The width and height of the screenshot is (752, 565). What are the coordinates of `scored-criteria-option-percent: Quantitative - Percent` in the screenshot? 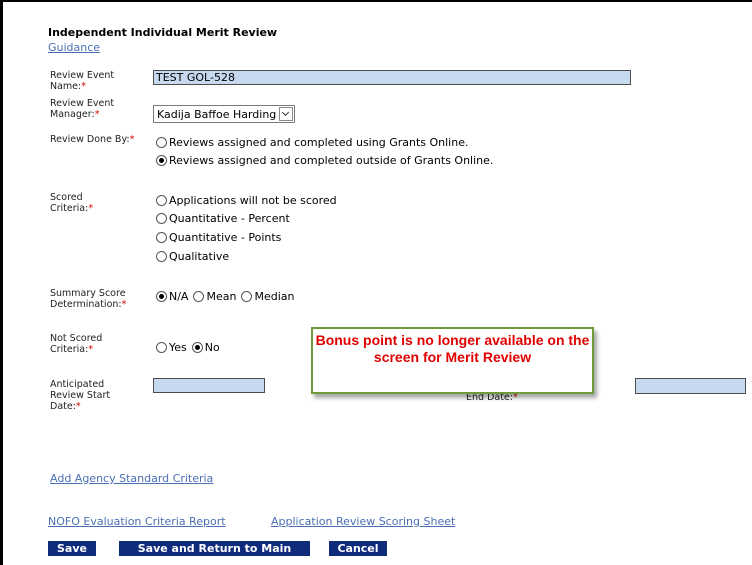 It's located at (223, 218).